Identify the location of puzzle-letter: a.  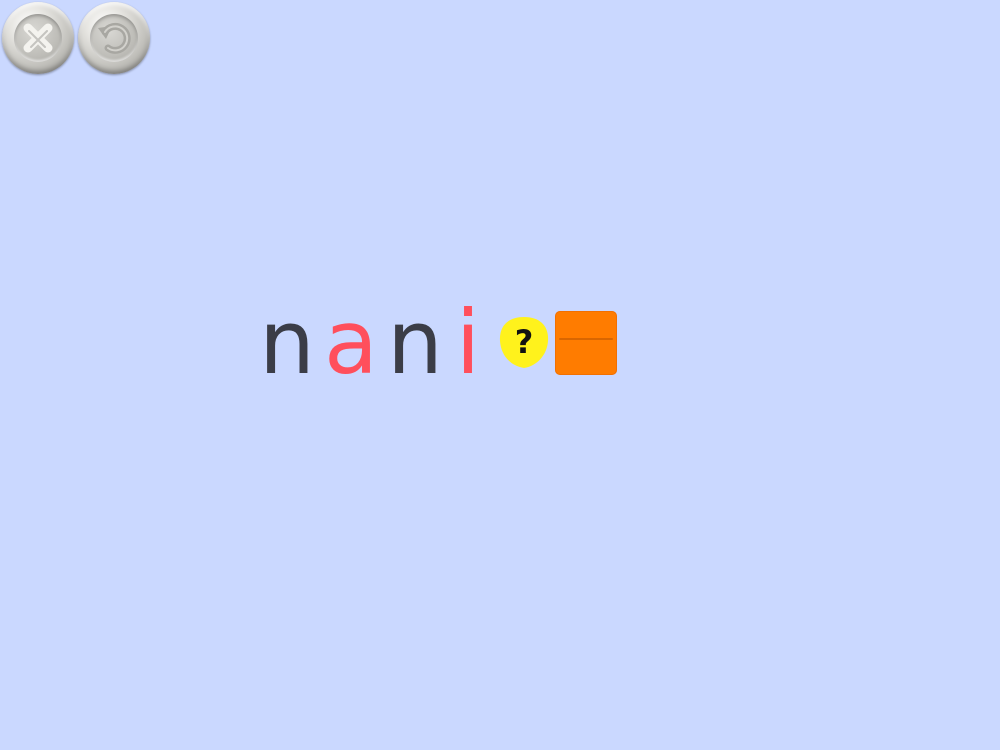
(351, 342).